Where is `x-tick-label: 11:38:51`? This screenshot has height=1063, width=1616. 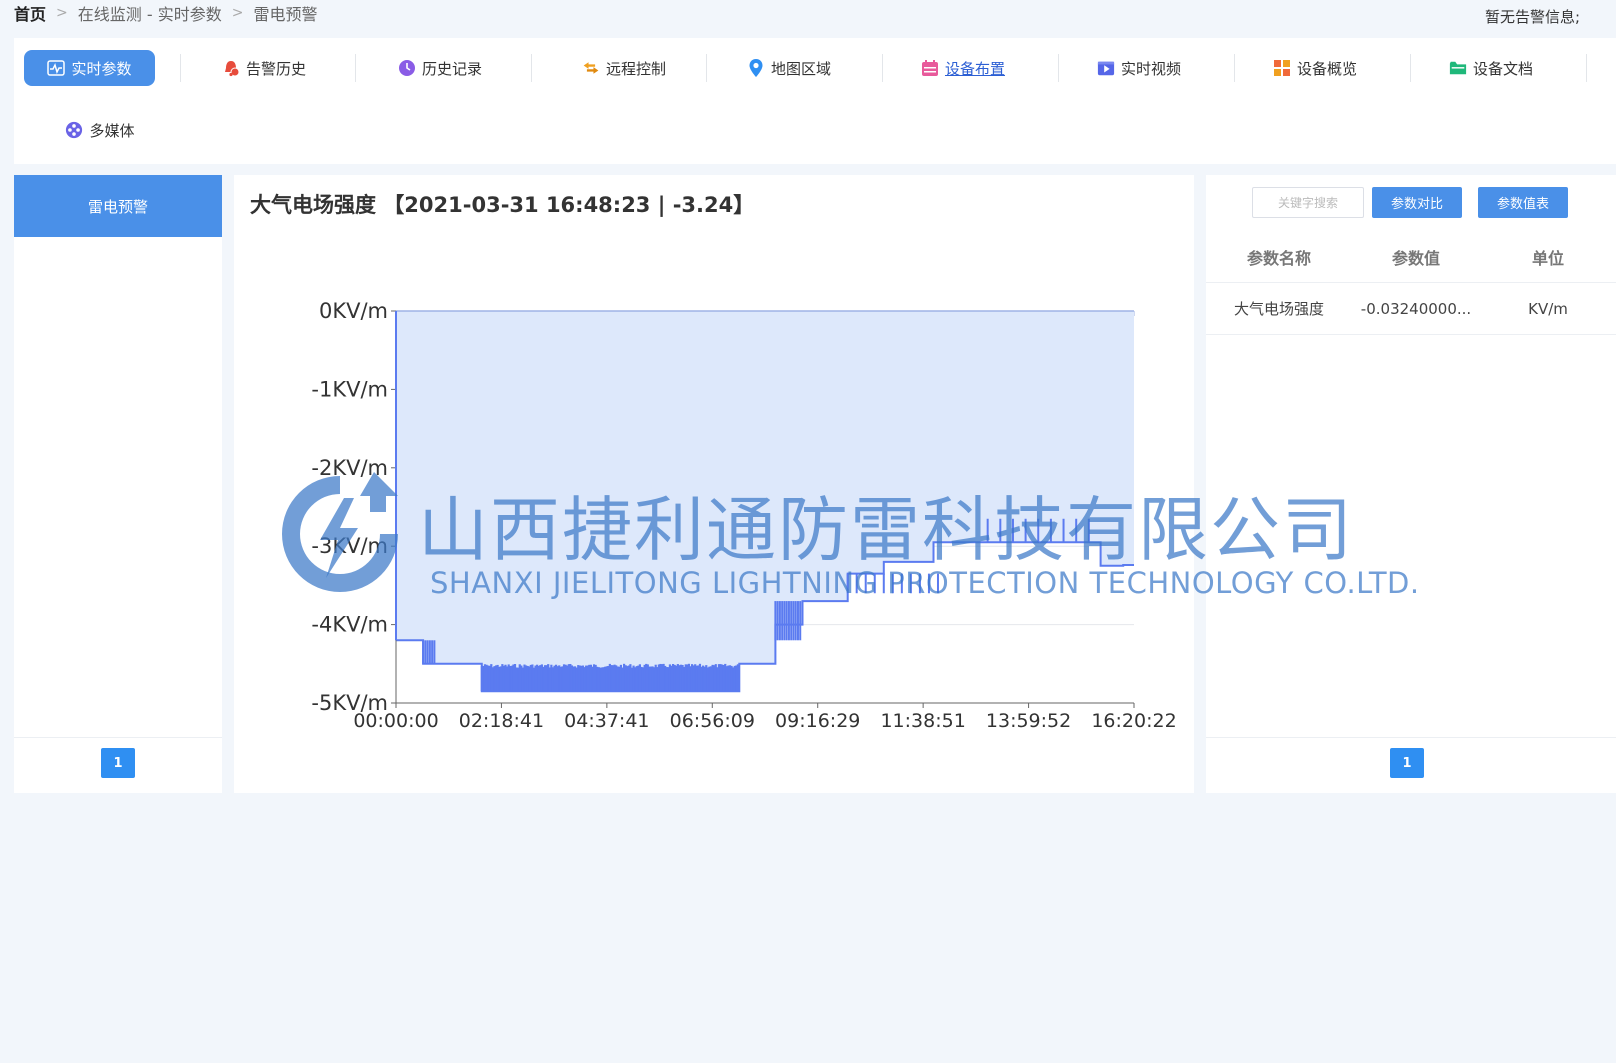
x-tick-label: 11:38:51 is located at coordinates (922, 721).